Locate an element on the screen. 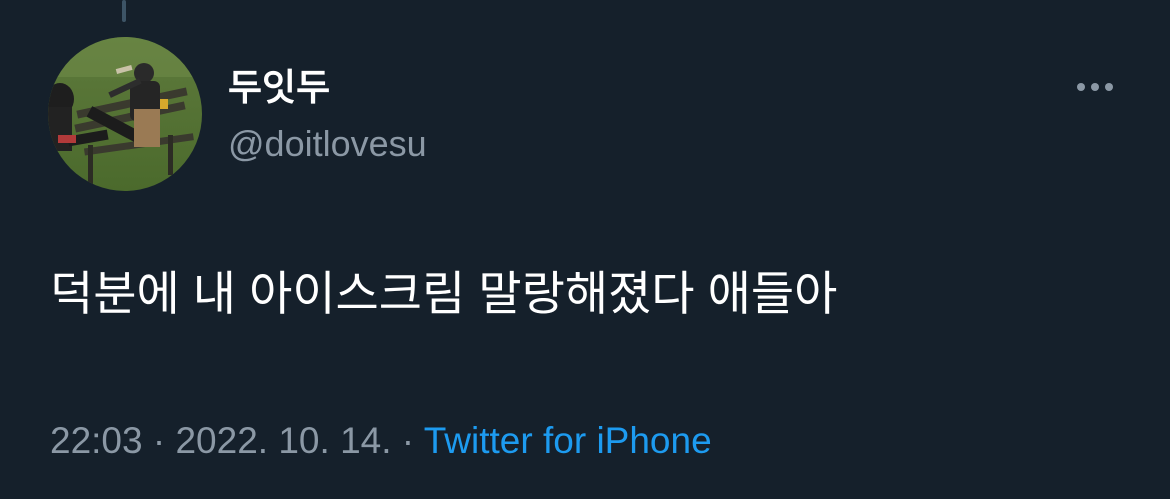 The height and width of the screenshot is (499, 1170). more-horizontal-icon is located at coordinates (1081, 87).